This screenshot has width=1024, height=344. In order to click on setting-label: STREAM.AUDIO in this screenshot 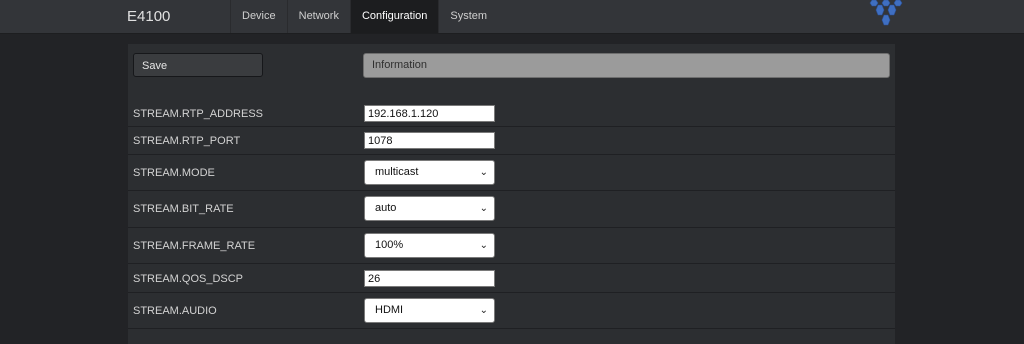, I will do `click(175, 311)`.